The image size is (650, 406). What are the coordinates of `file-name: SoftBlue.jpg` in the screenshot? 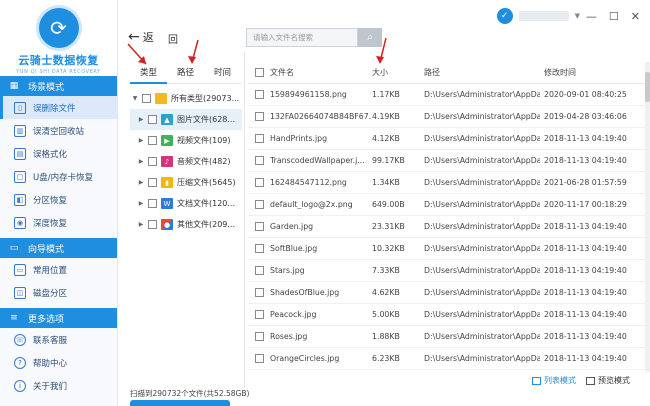 It's located at (294, 248).